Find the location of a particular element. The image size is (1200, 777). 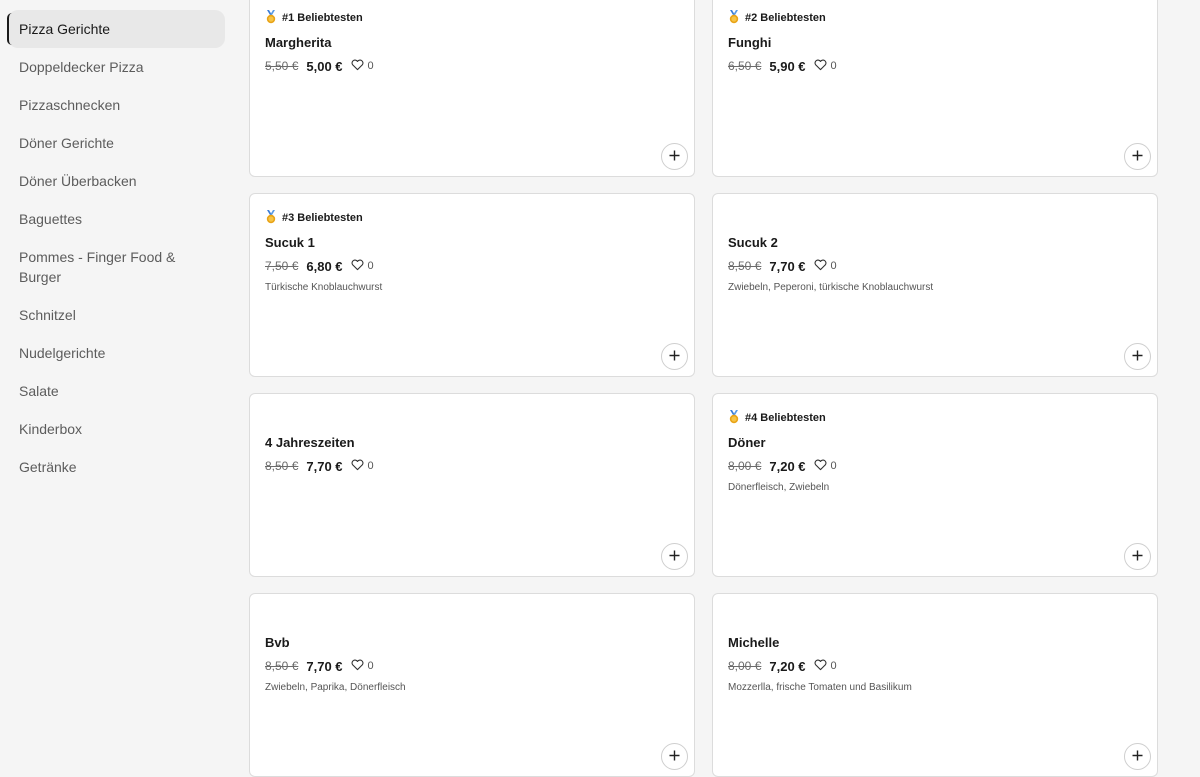

category-item: Pizzaschnecken is located at coordinates (116, 105).